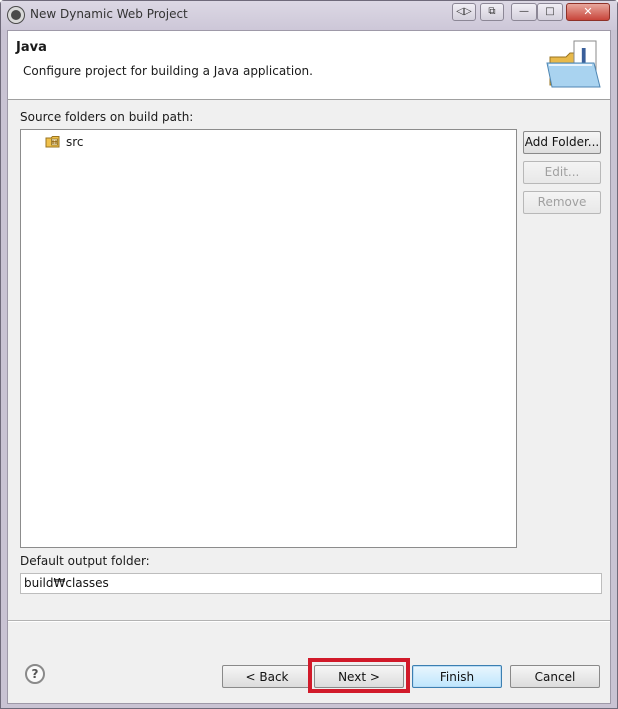 The image size is (618, 709). What do you see at coordinates (588, 12) in the screenshot?
I see `close-button: ✕` at bounding box center [588, 12].